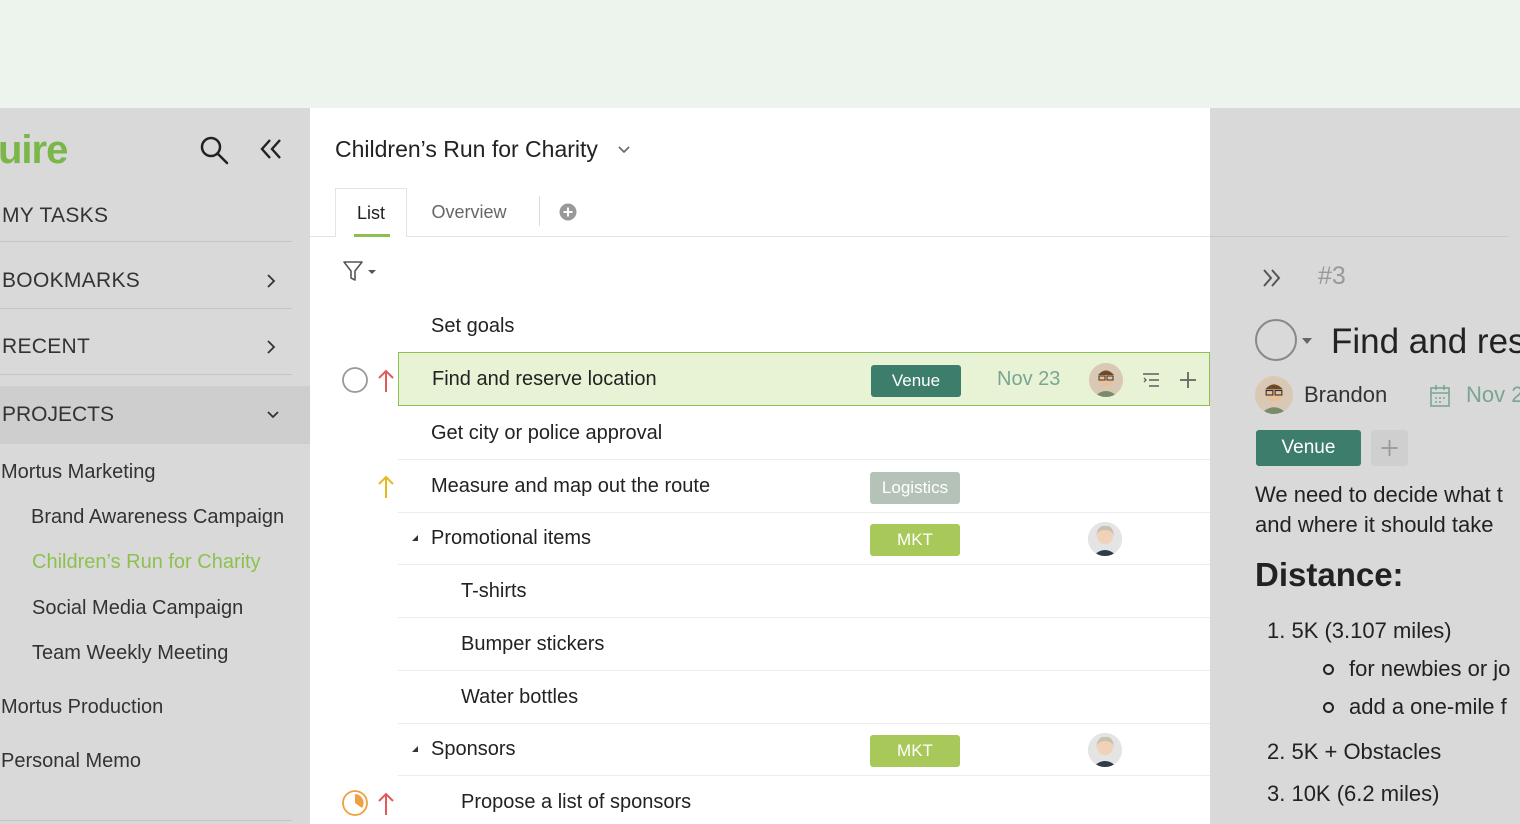 This screenshot has width=1520, height=824. Describe the element at coordinates (804, 326) in the screenshot. I see `task-row: Set goals` at that location.